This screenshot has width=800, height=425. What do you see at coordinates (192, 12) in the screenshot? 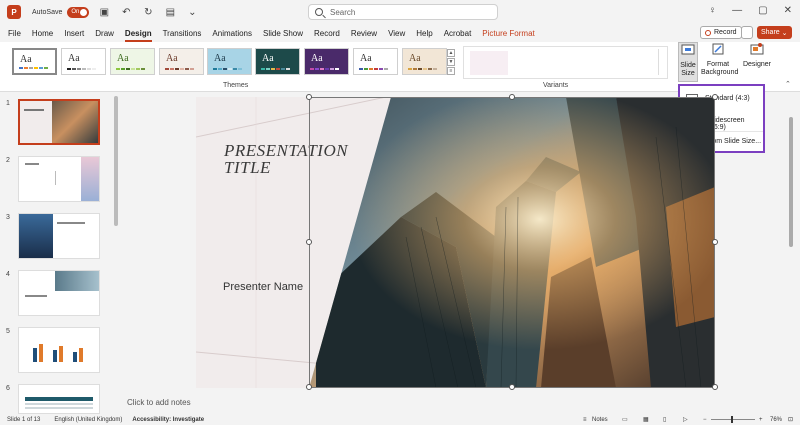
I see `customize-toolbar-icon: ⌄` at bounding box center [192, 12].